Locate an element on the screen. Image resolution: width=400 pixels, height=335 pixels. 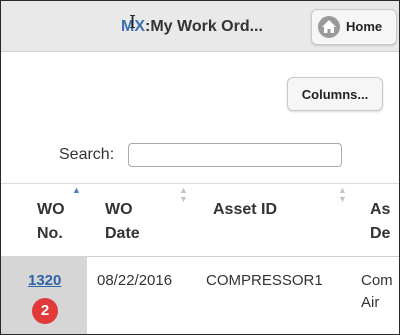
wo-date-cell: 08/22/2016 is located at coordinates (135, 280).